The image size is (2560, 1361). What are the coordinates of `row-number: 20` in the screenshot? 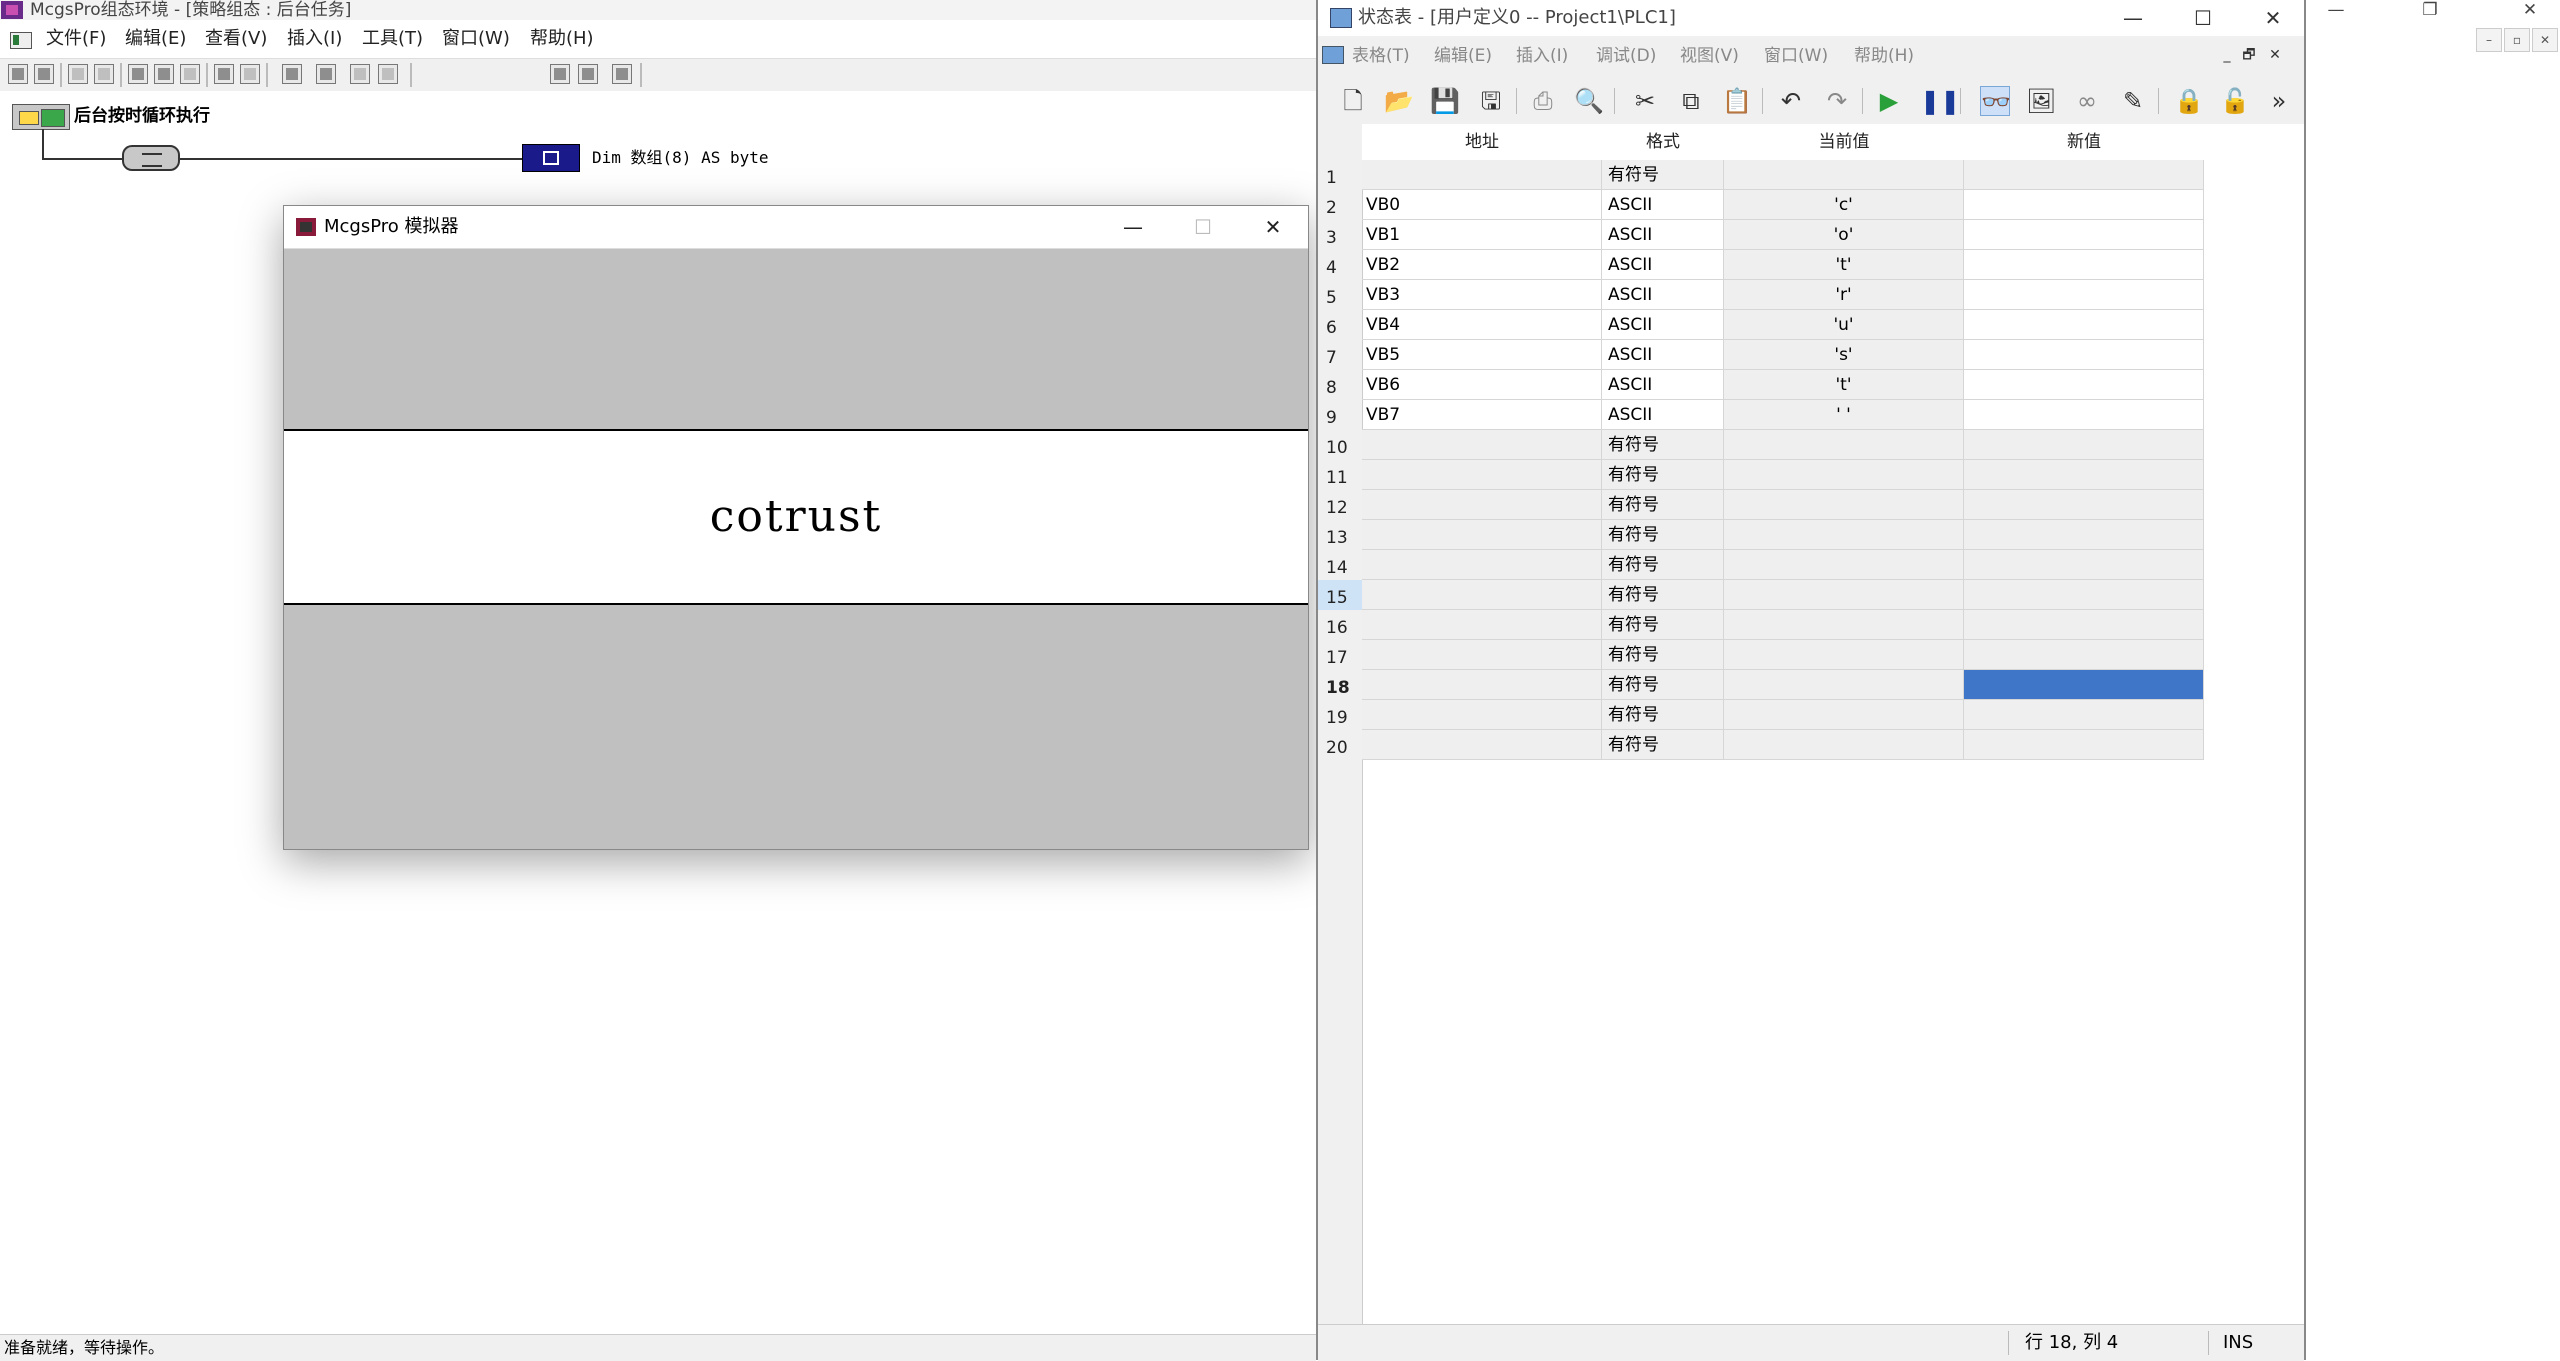 It's located at (1340, 745).